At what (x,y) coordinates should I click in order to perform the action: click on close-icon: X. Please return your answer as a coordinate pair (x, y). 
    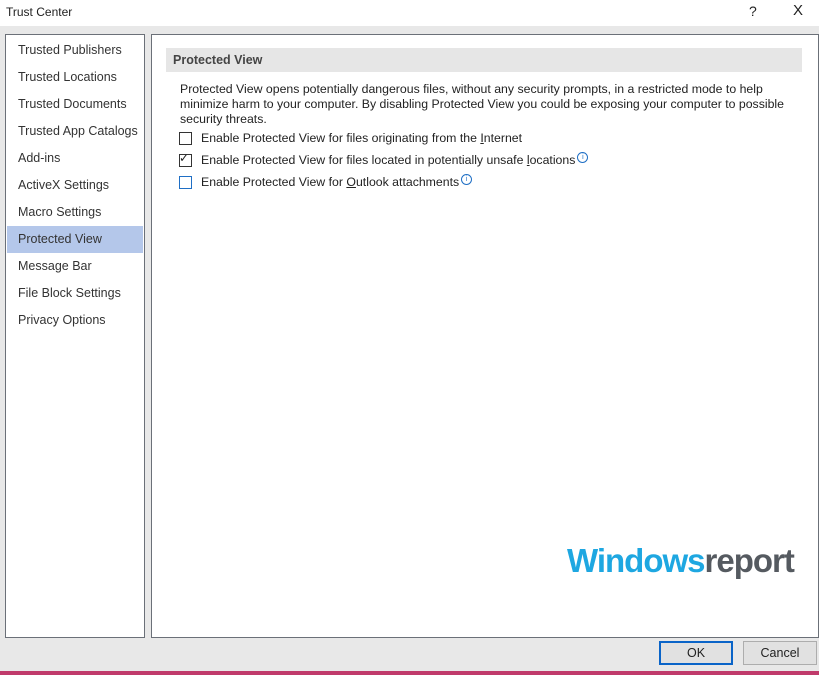
    Looking at the image, I should click on (798, 10).